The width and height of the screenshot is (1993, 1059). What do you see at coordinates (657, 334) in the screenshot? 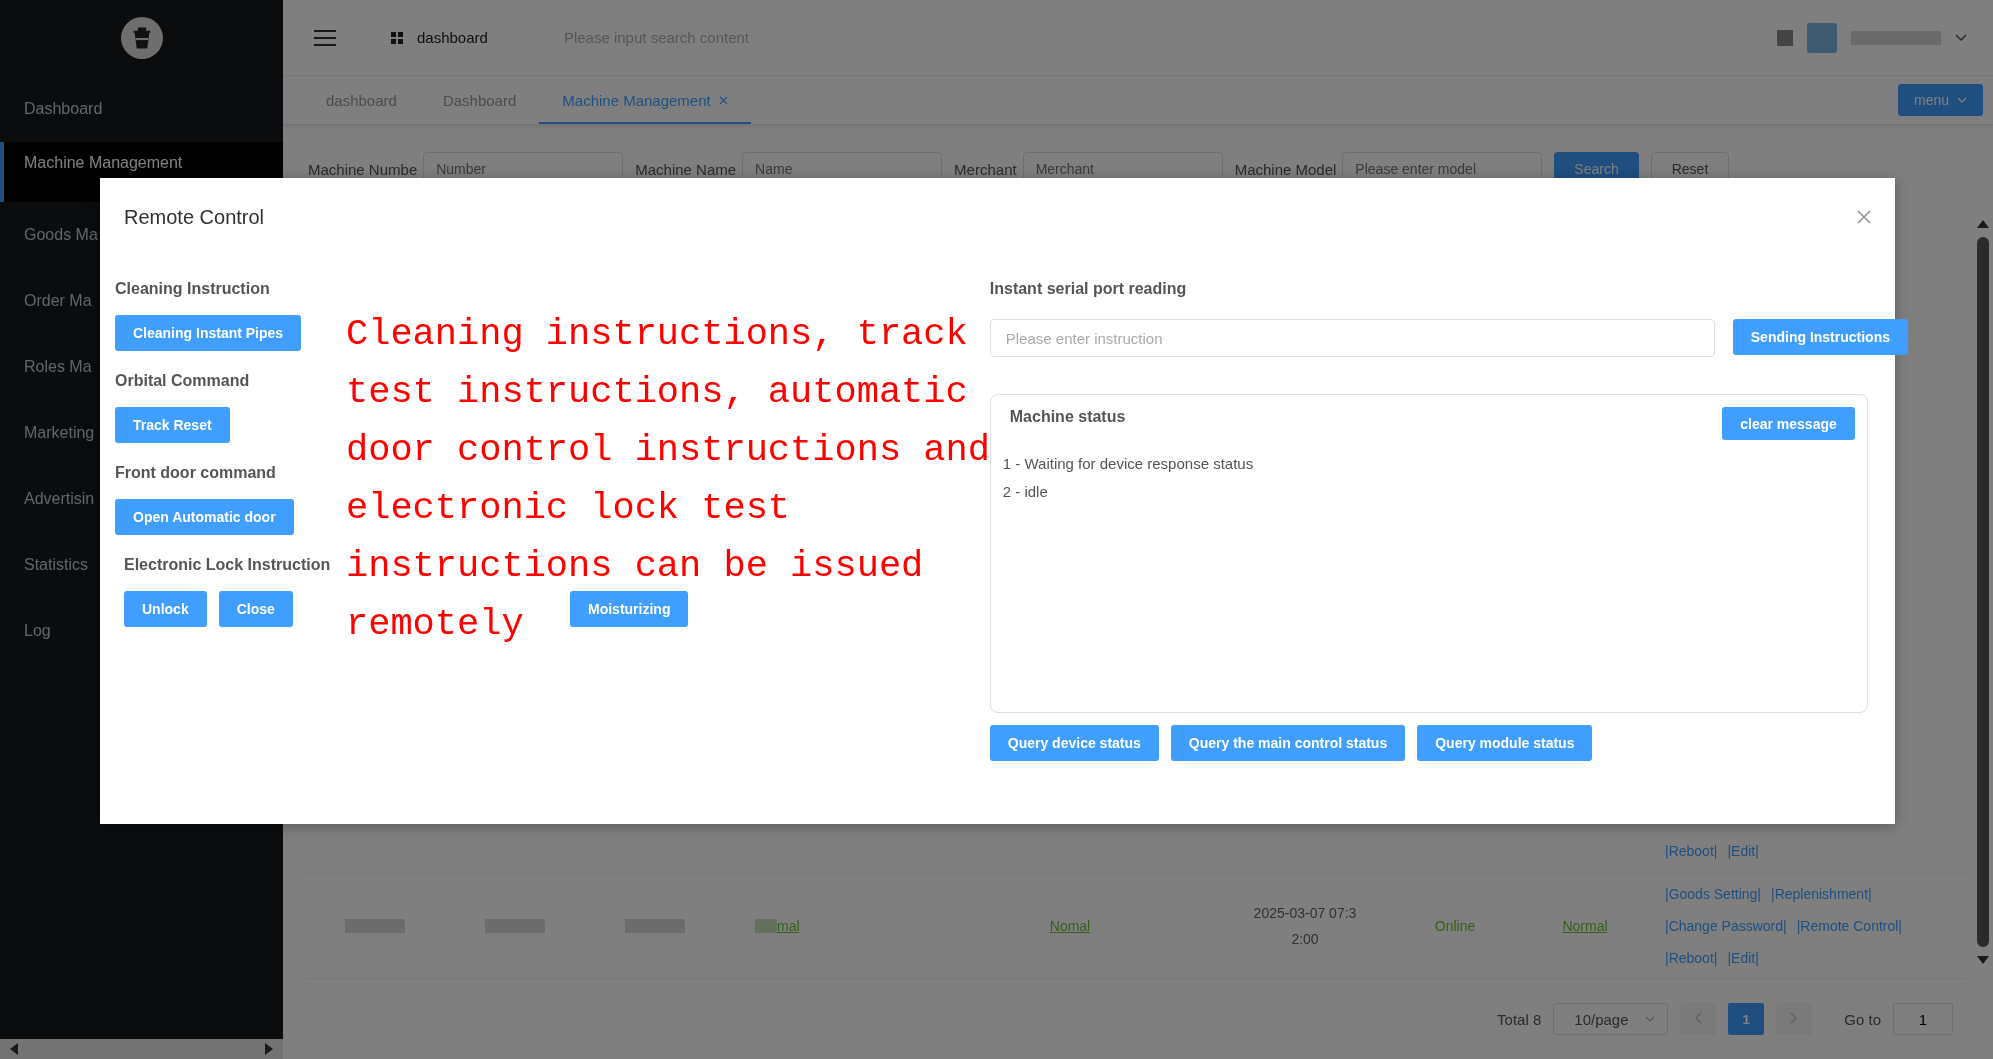
I see `annotation-text: Cleaning instructions, track` at bounding box center [657, 334].